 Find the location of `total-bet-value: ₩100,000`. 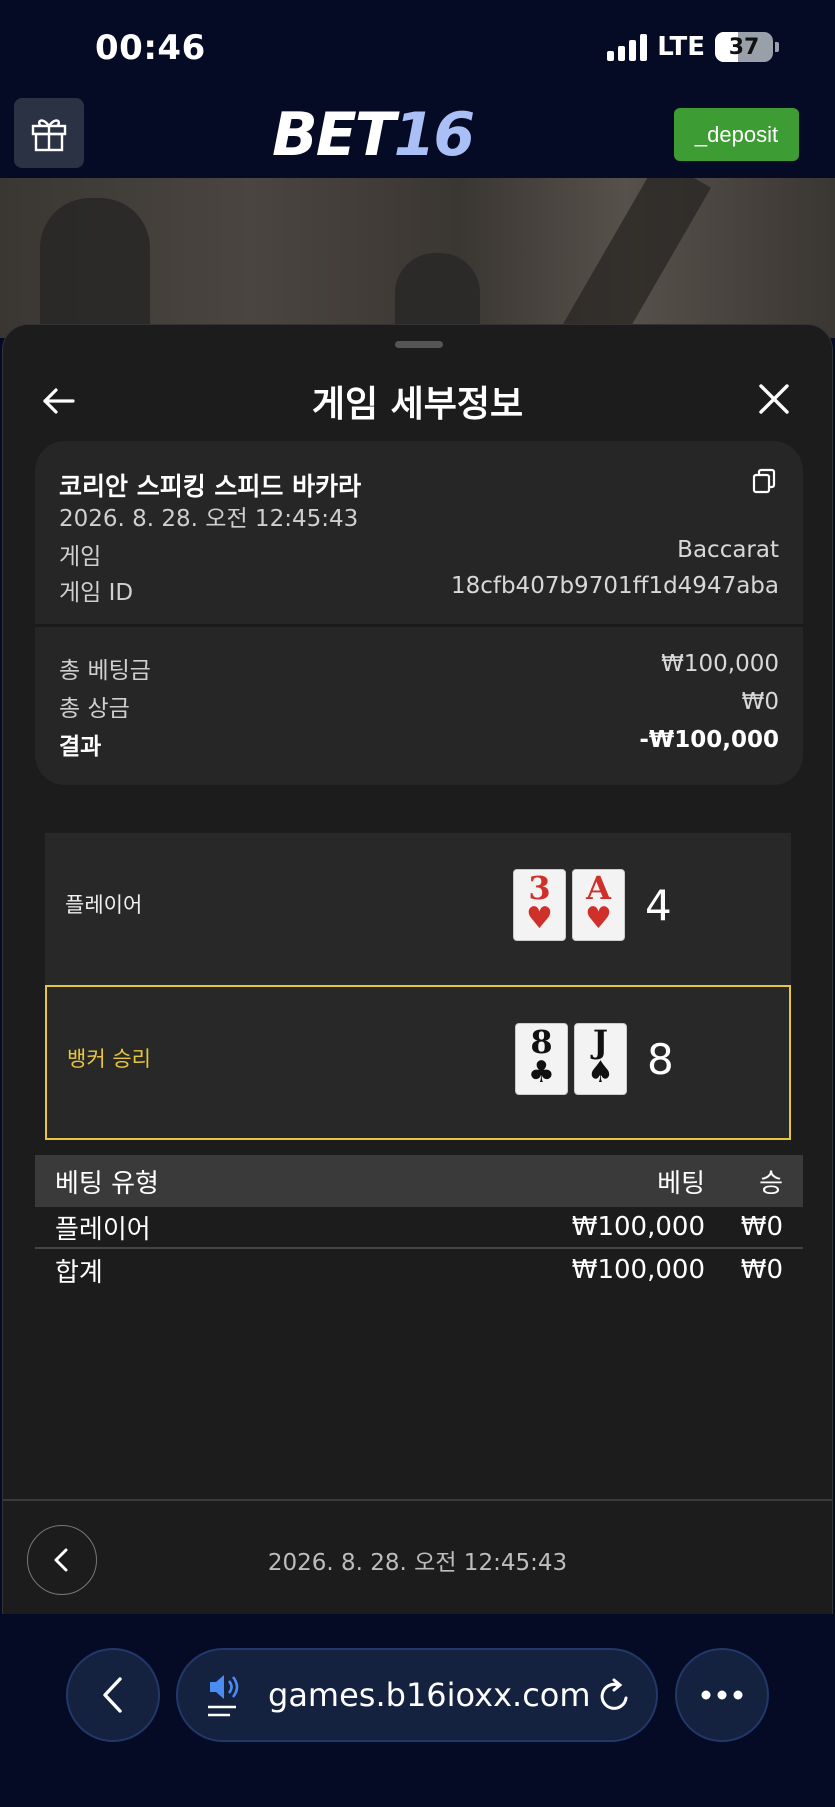

total-bet-value: ₩100,000 is located at coordinates (720, 664).